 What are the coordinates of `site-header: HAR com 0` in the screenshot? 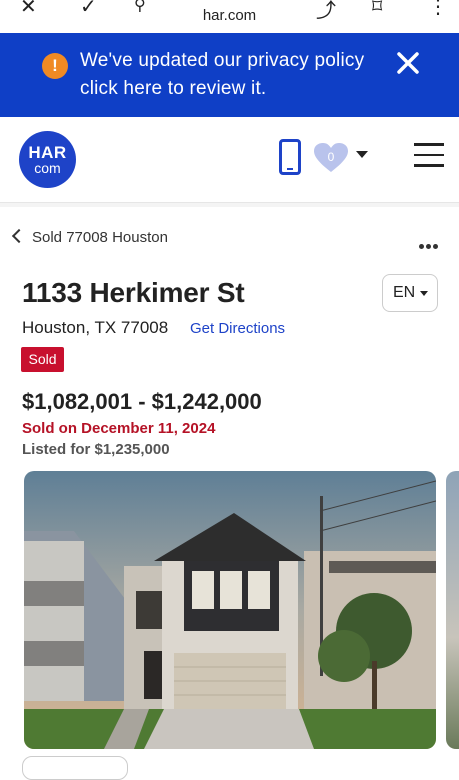 It's located at (229, 160).